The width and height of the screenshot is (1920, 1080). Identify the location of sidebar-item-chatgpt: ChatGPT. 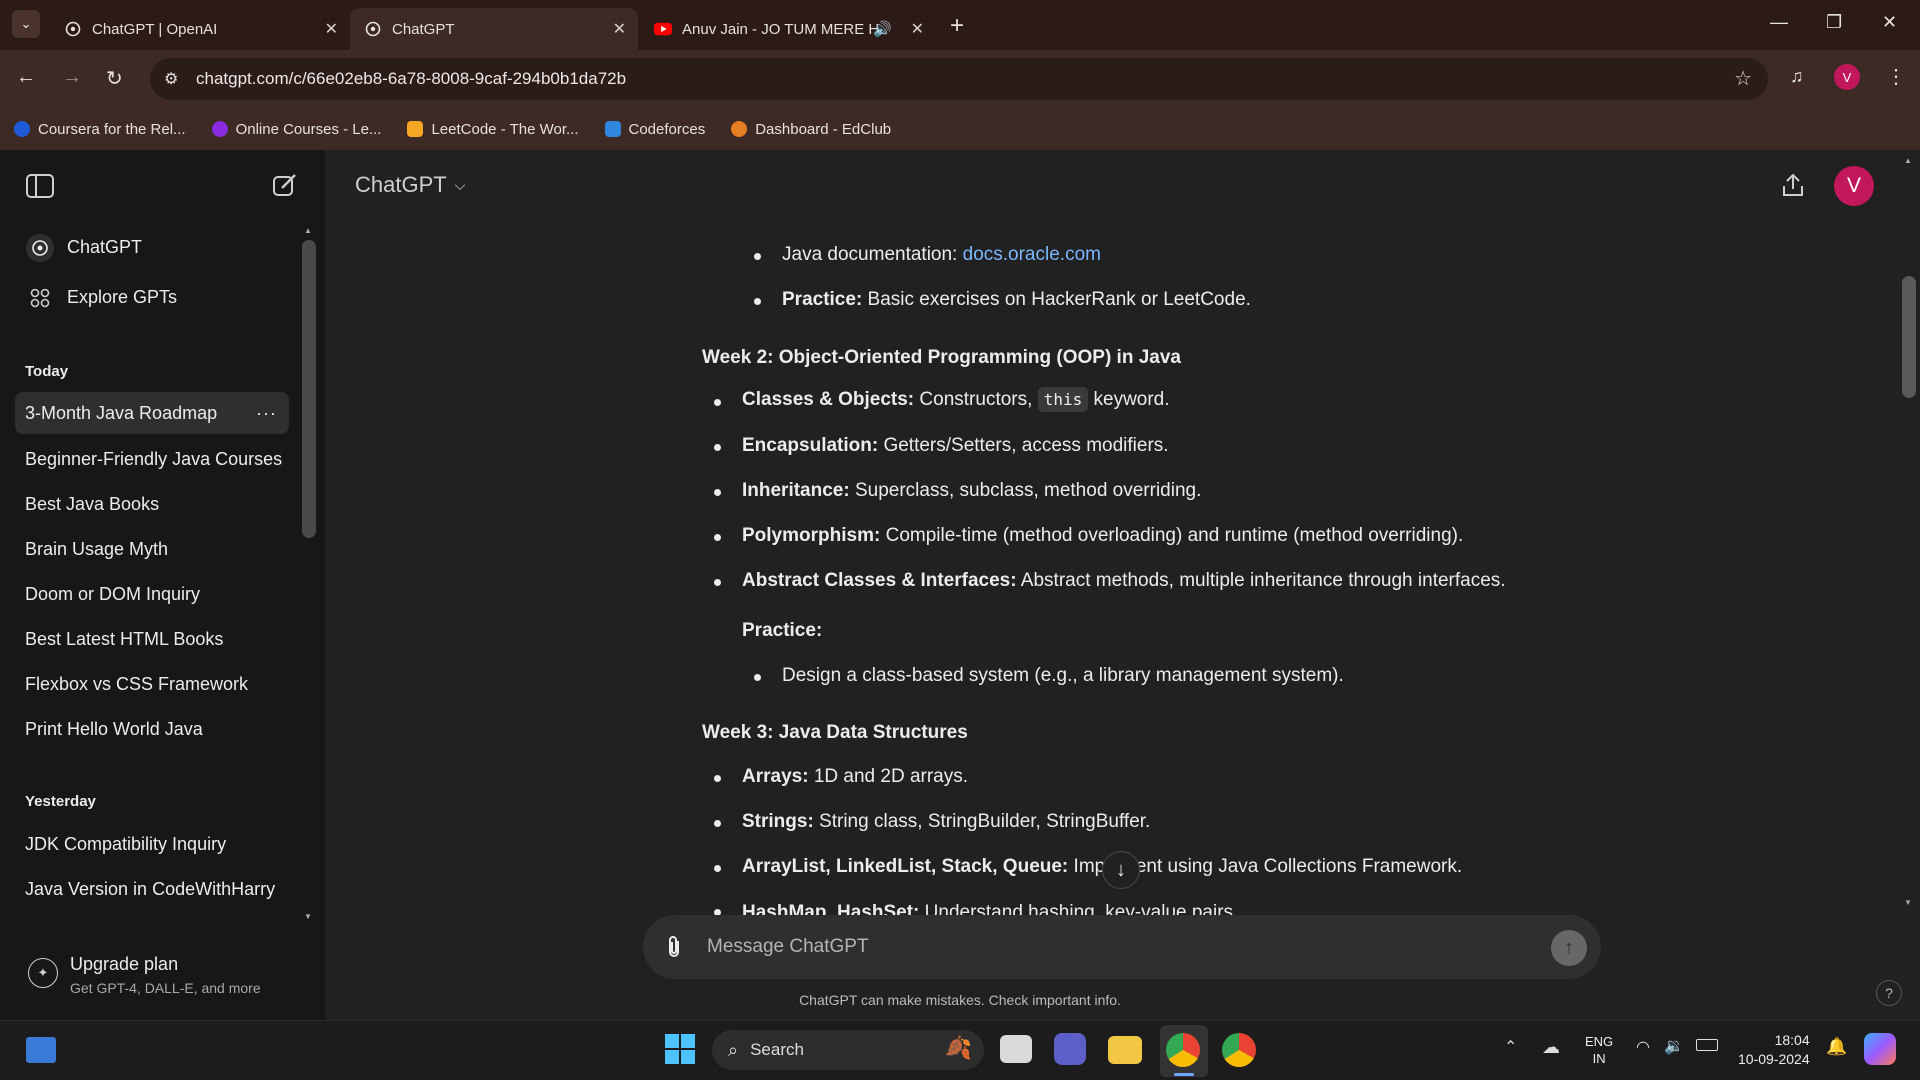
(104, 247).